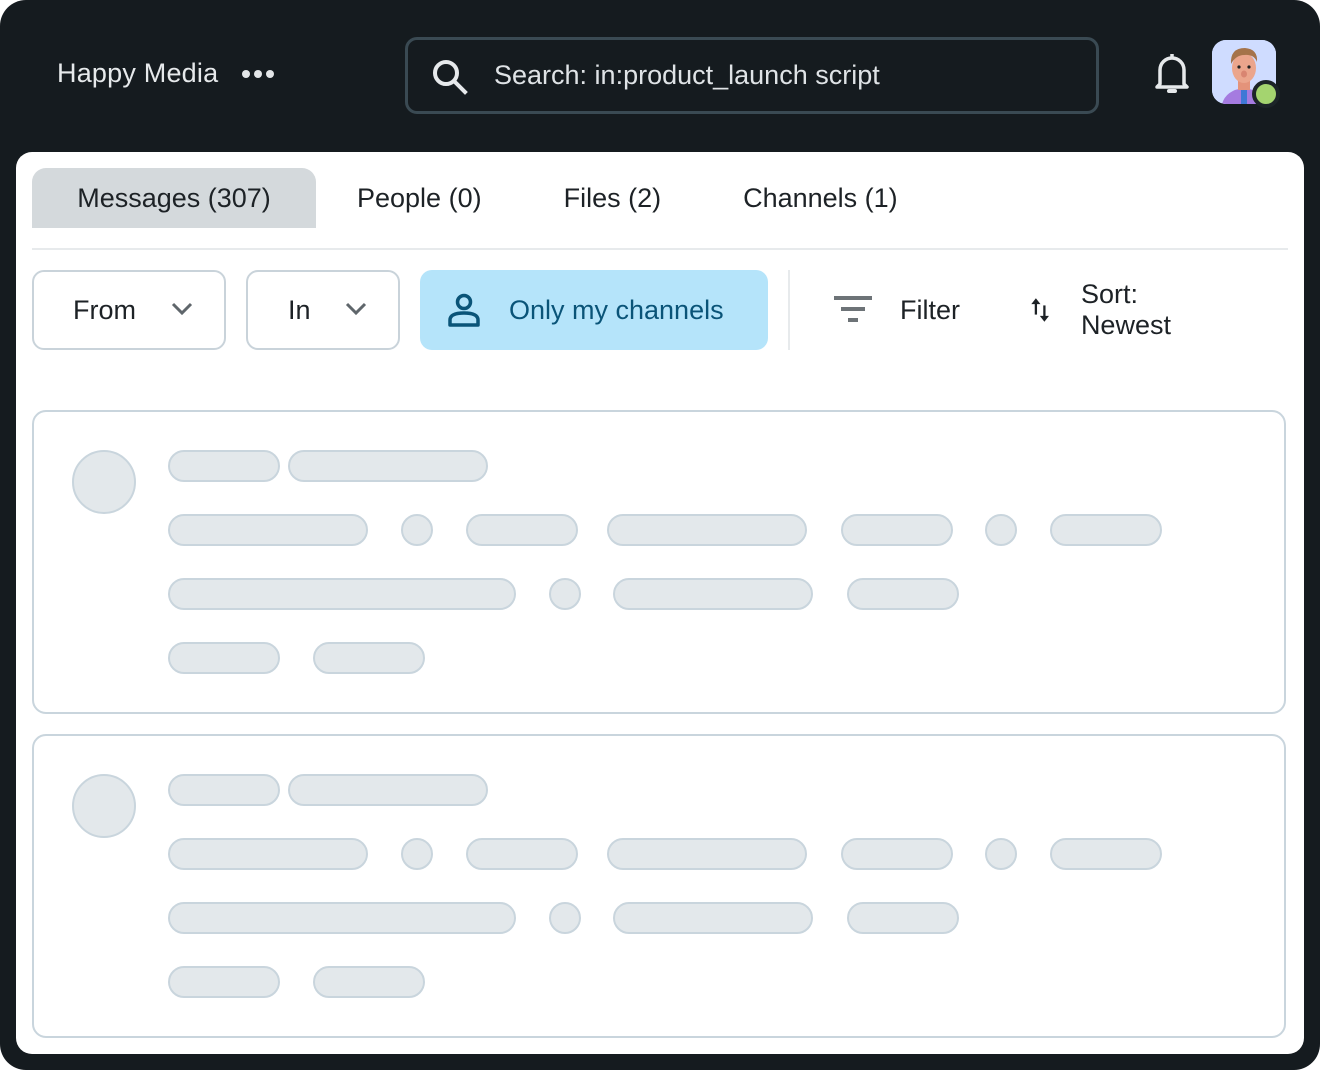 The width and height of the screenshot is (1320, 1070). Describe the element at coordinates (137, 73) in the screenshot. I see `workspace-name: Happy Media` at that location.